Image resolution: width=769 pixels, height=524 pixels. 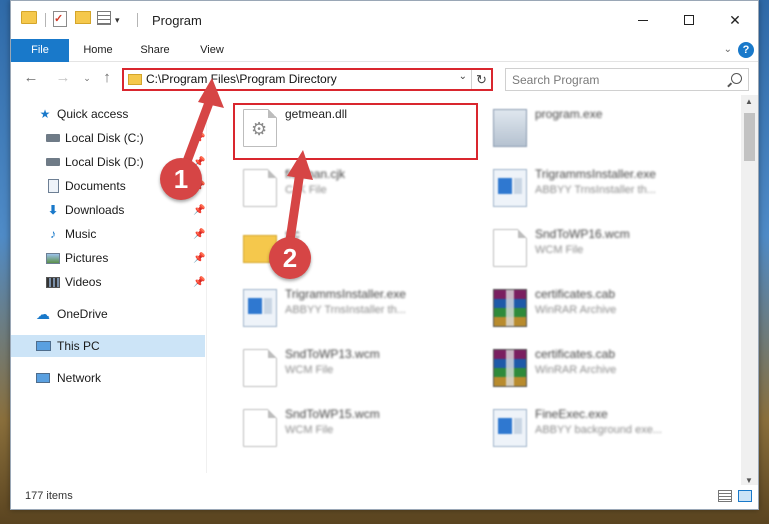 I want to click on address-bar: C:\Program Files\Program Directory ⌄ ↻, so click(x=307, y=79).